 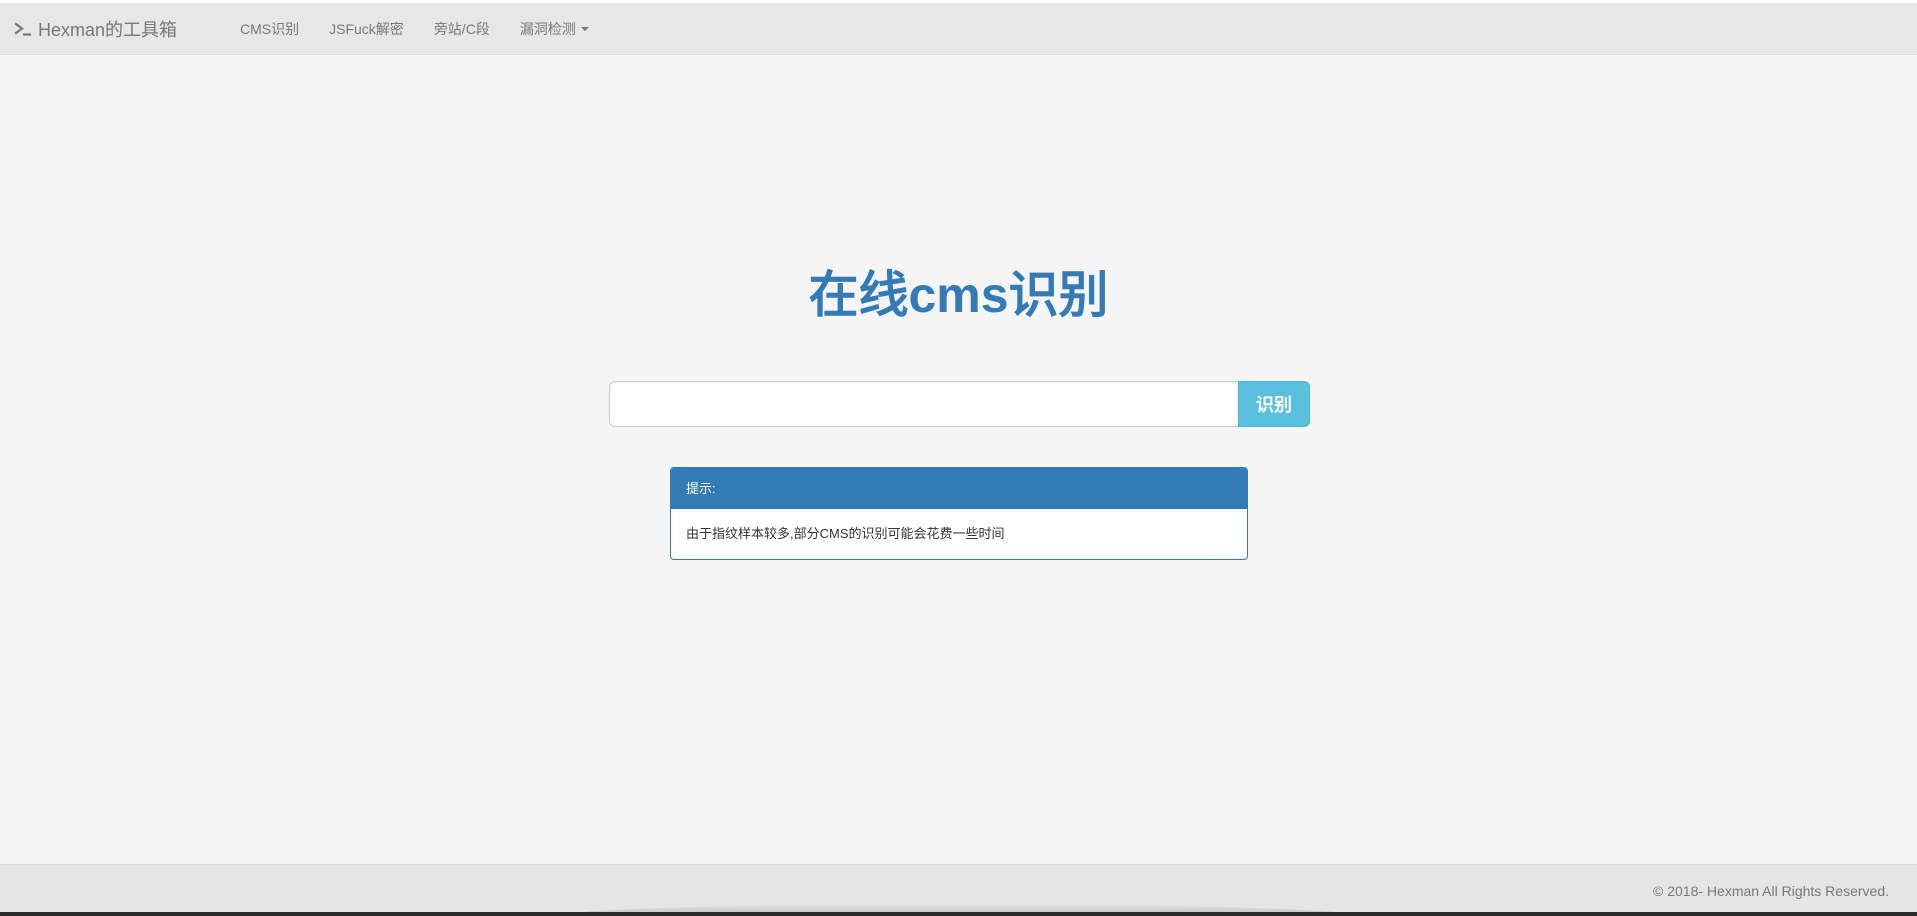 I want to click on search-group: 识别, so click(x=959, y=404).